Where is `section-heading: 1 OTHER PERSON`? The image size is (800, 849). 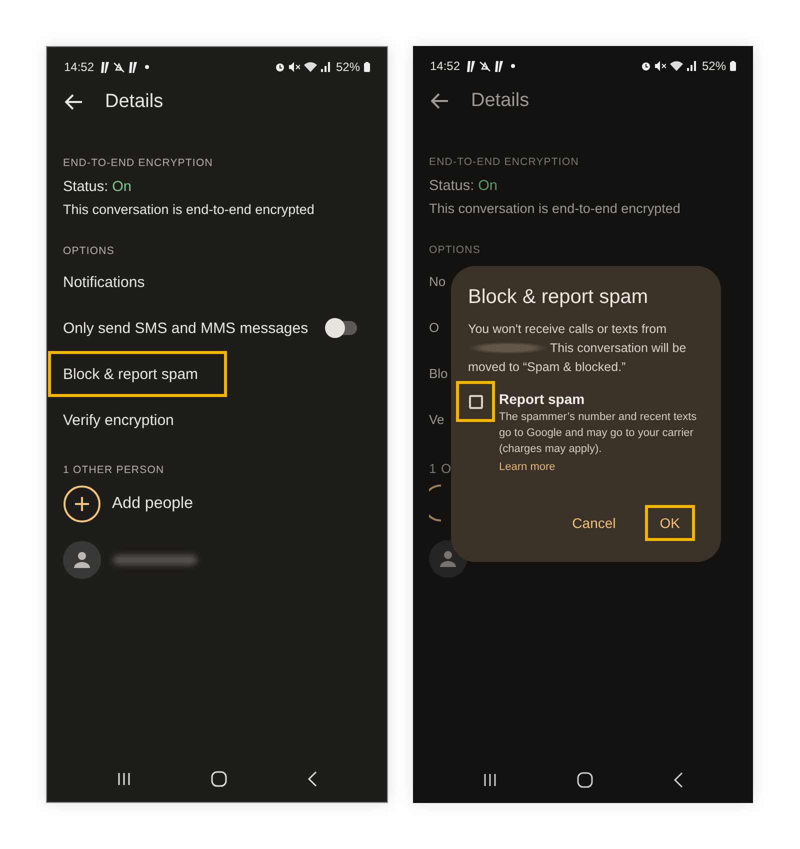
section-heading: 1 OTHER PERSON is located at coordinates (113, 470).